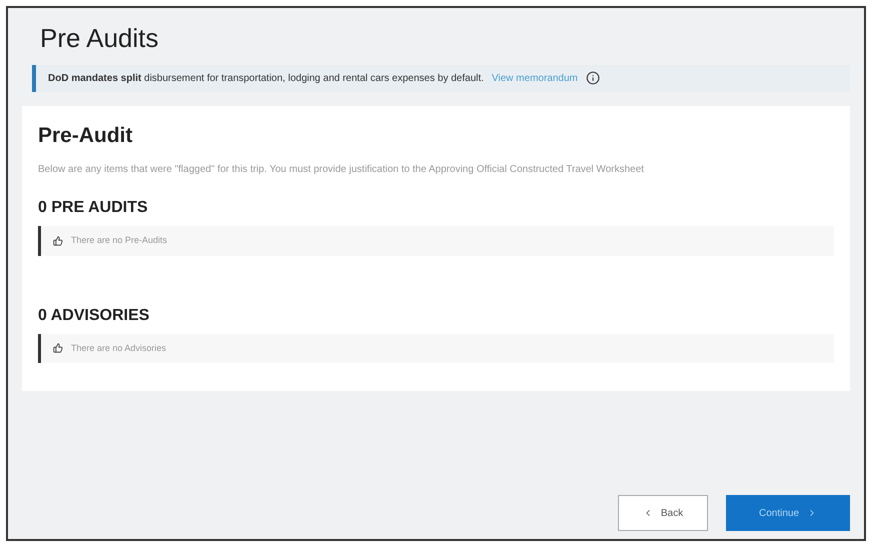 This screenshot has height=547, width=872. What do you see at coordinates (266, 79) in the screenshot?
I see `notice-text: DoD mandates split disbursement for transportation, lodging and rental cars expenses by default.` at bounding box center [266, 79].